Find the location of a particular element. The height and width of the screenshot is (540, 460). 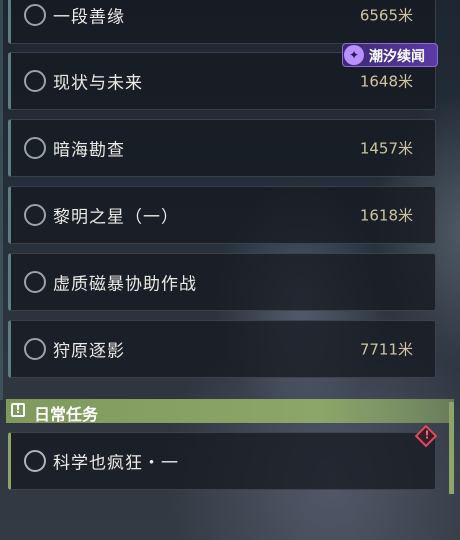

quest-title: 狩原逐影 is located at coordinates (89, 351).